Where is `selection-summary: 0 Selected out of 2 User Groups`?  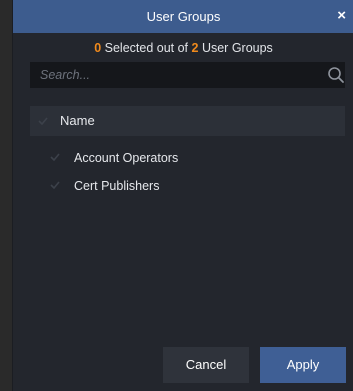
selection-summary: 0 Selected out of 2 User Groups is located at coordinates (183, 48).